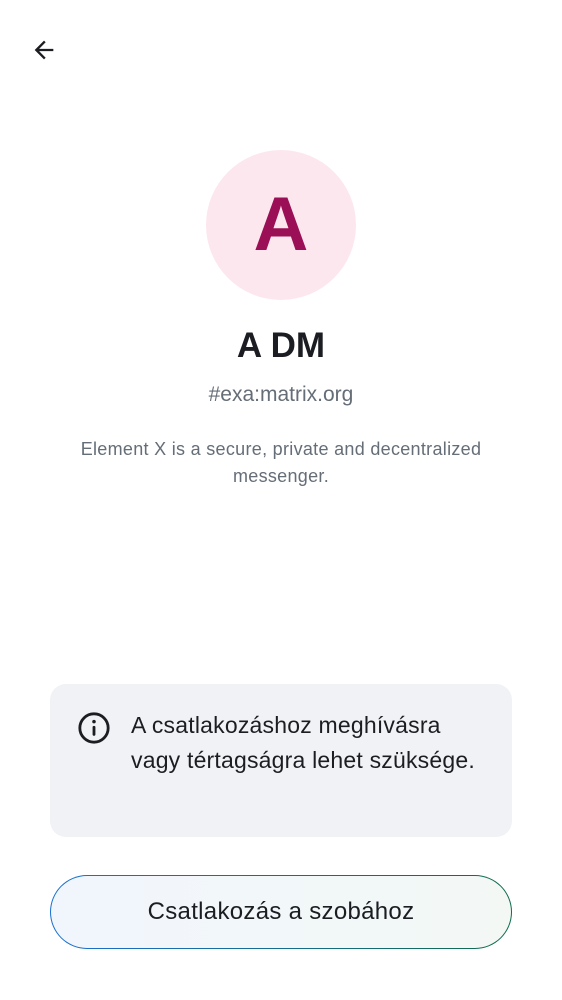 Image resolution: width=562 pixels, height=1000 pixels. I want to click on join-room-button: Csatlakozás a szobához, so click(281, 912).